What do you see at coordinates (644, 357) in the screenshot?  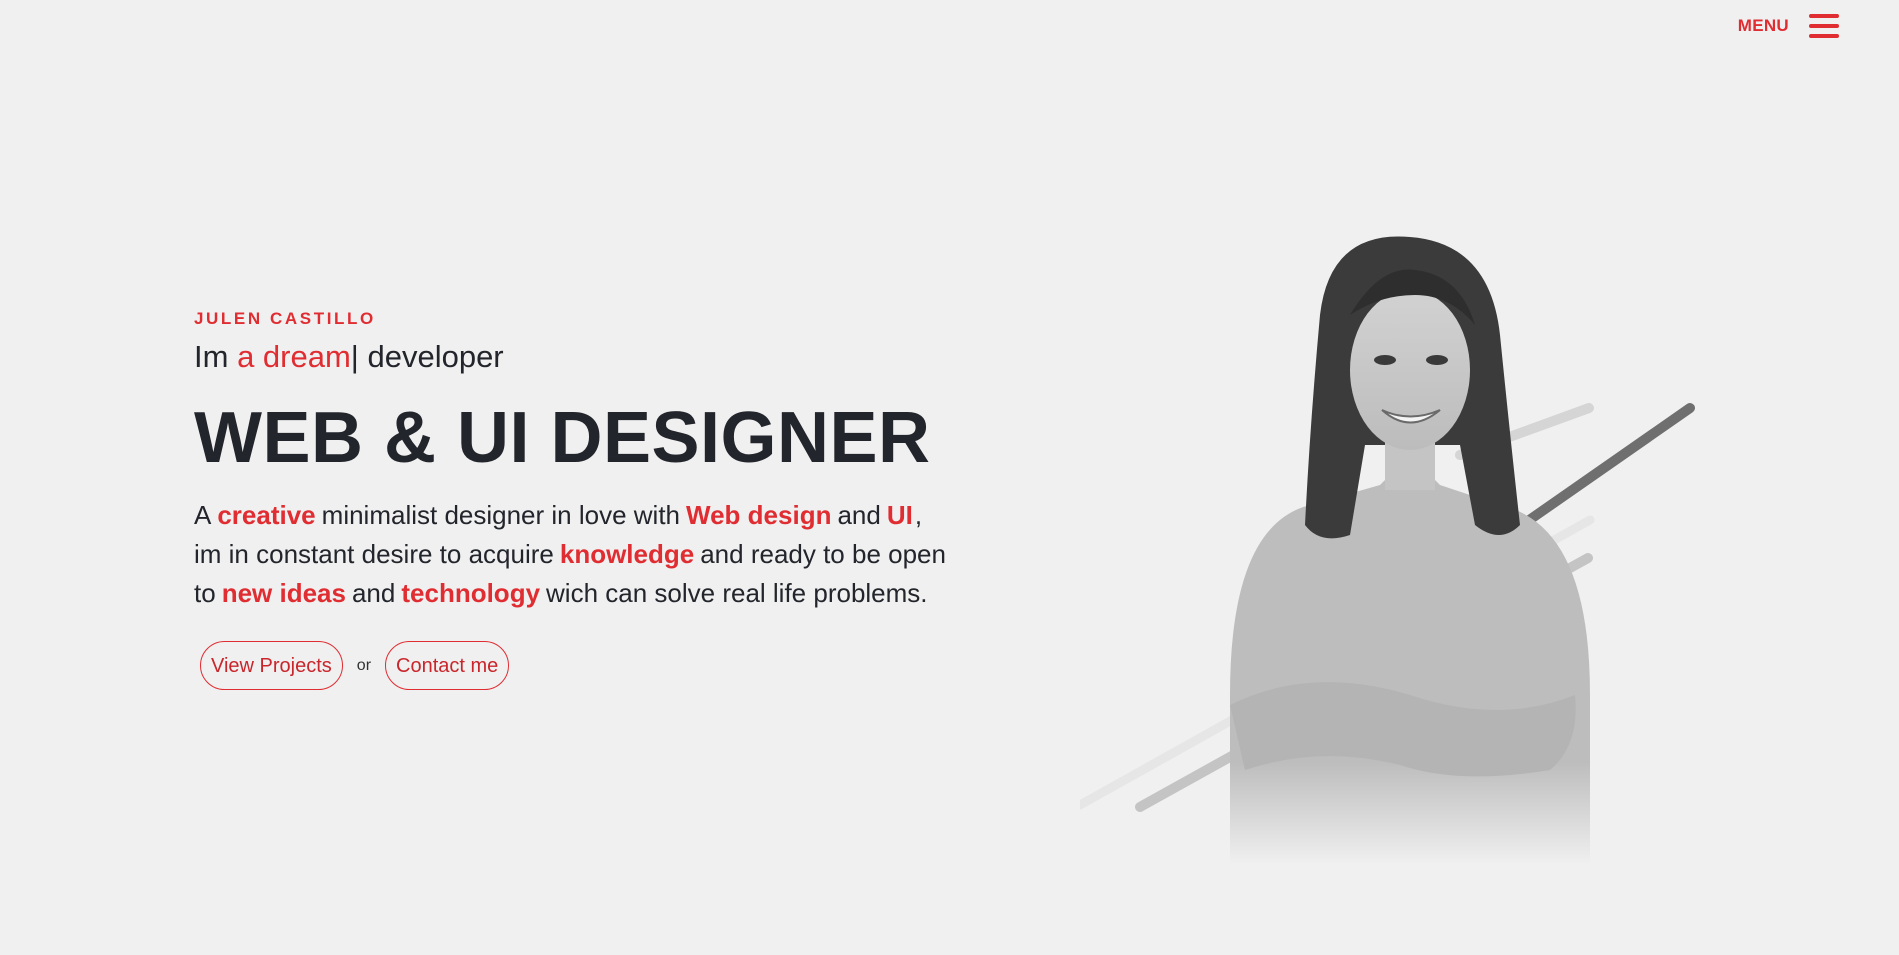 I see `role-typewriter: Im a dream| developer` at bounding box center [644, 357].